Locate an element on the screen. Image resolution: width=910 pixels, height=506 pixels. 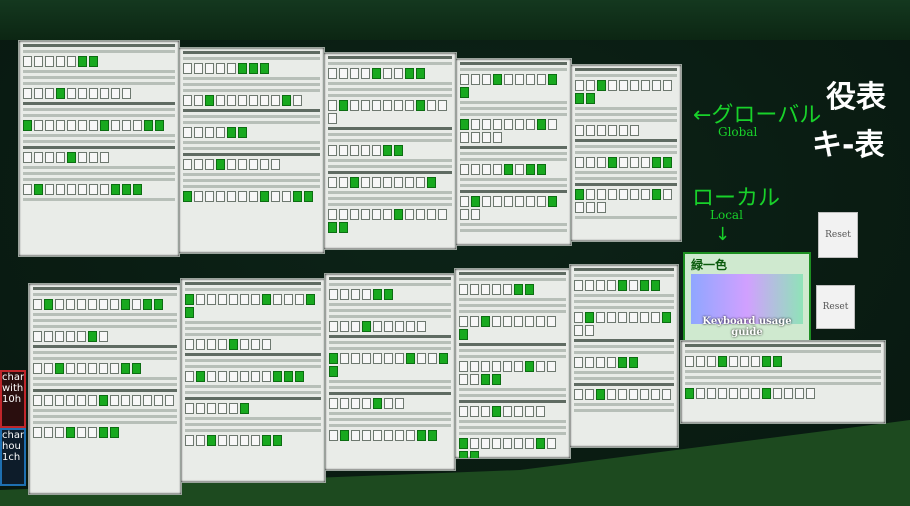
reset-button-bottom: Reset is located at coordinates (835, 307).